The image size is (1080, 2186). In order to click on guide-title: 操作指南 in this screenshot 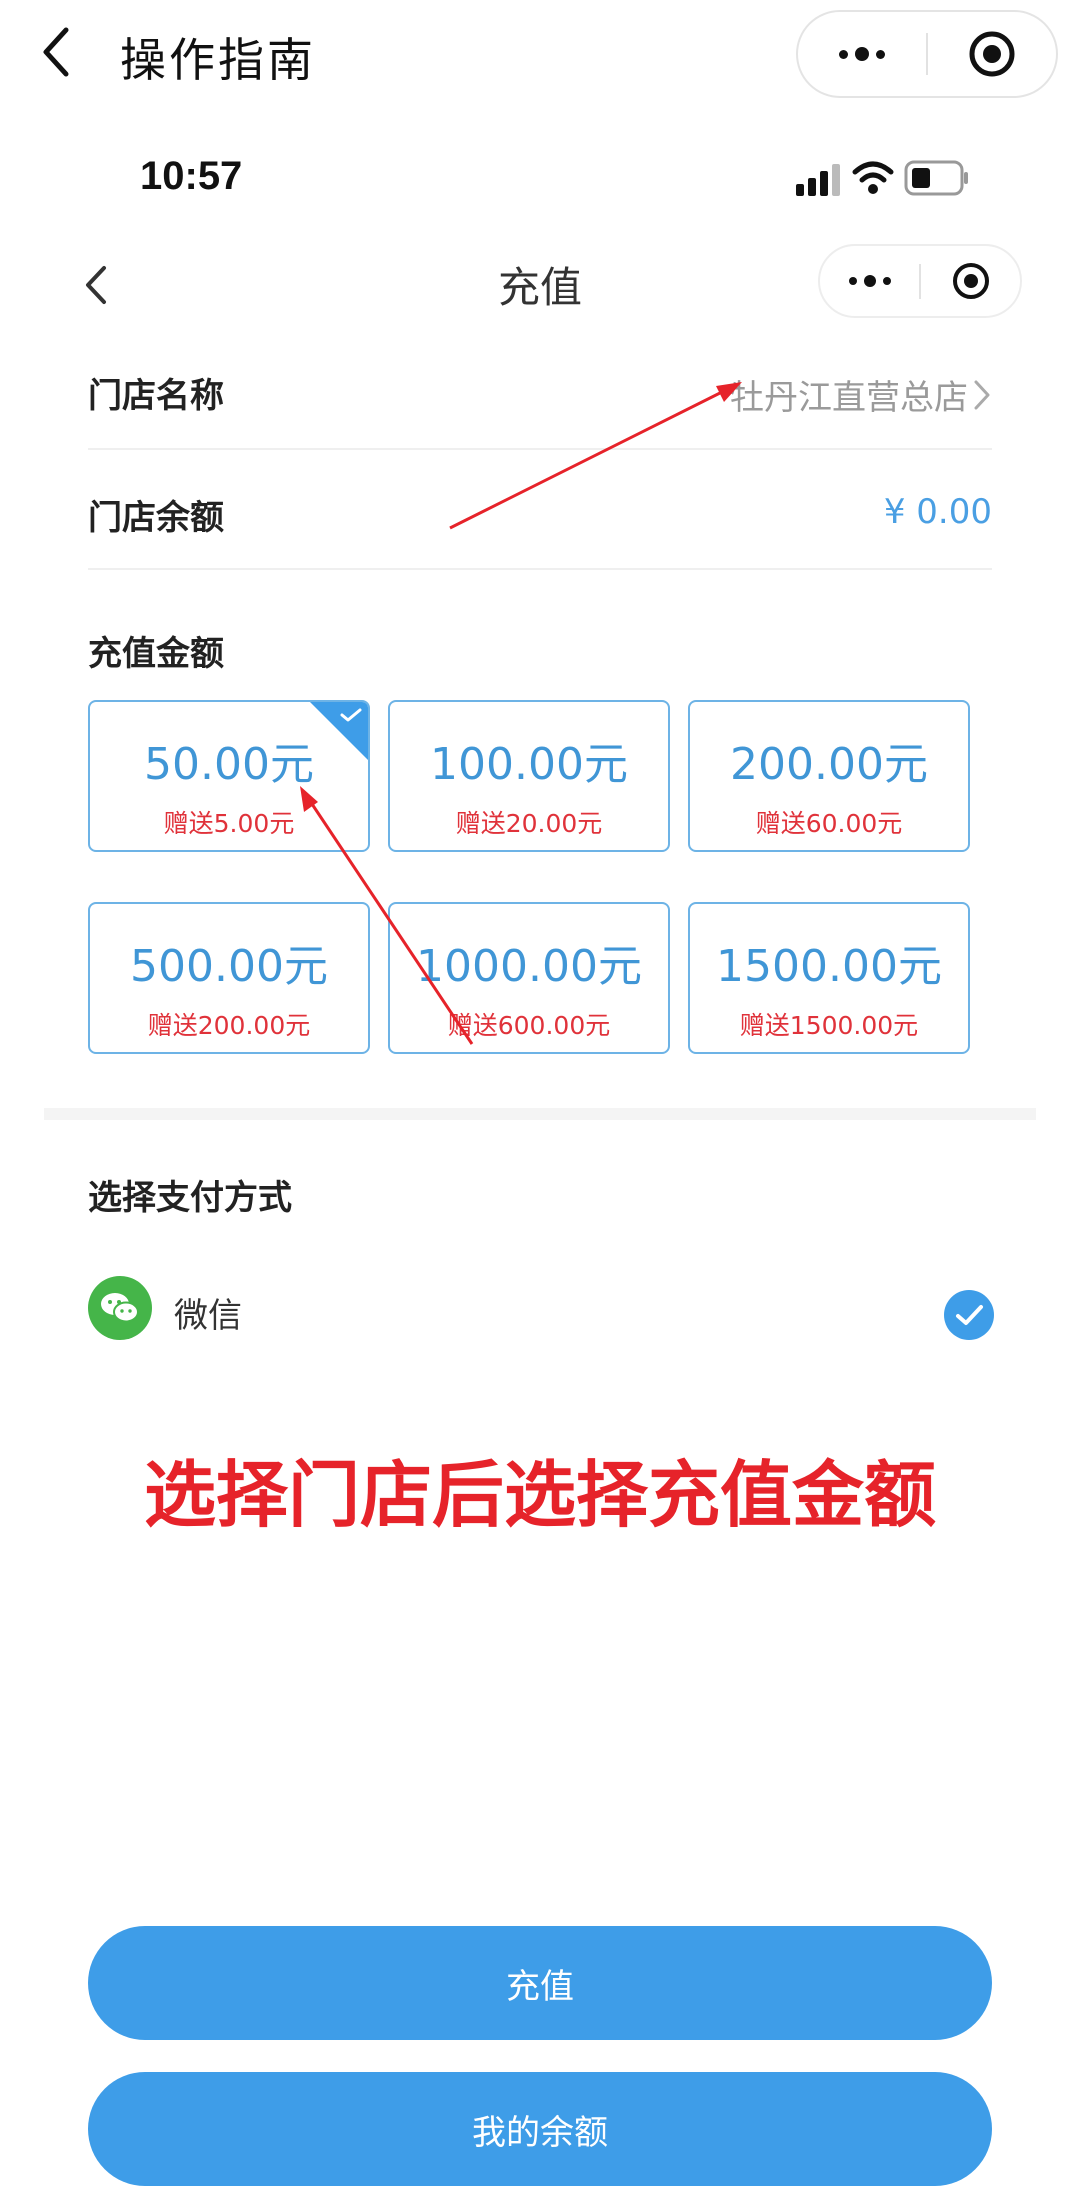, I will do `click(218, 60)`.